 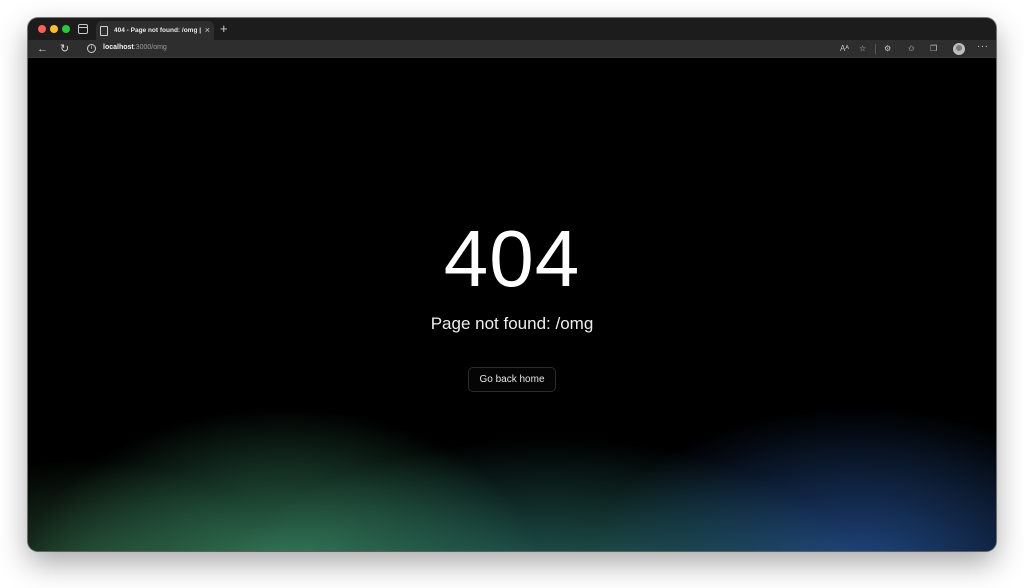 I want to click on address-bar: localhost:3000/omg, so click(x=135, y=47).